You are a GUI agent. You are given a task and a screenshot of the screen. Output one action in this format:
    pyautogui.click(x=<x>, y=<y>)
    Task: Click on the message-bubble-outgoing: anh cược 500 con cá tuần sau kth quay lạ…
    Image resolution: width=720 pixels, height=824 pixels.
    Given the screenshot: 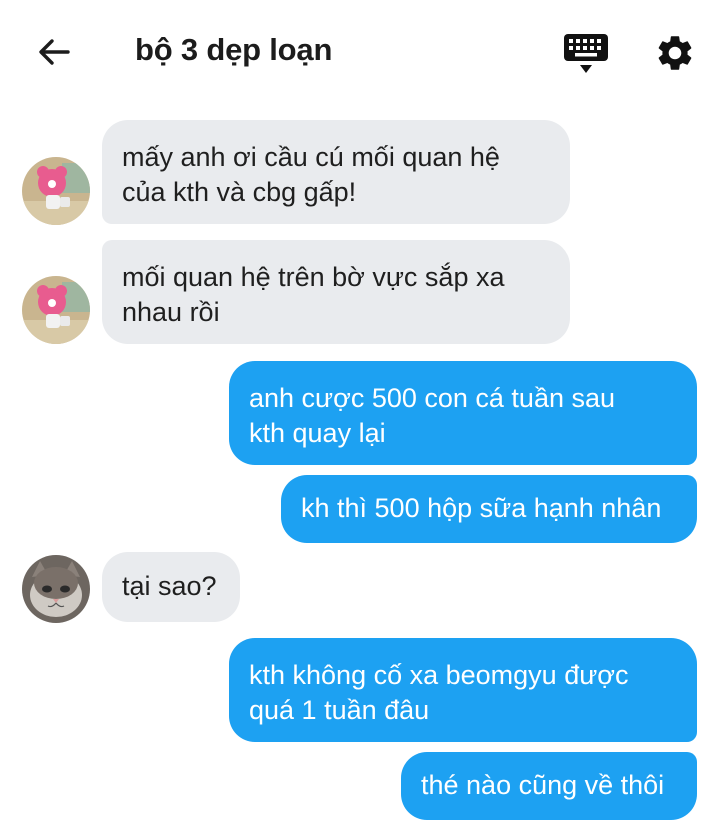 What is the action you would take?
    pyautogui.click(x=463, y=413)
    